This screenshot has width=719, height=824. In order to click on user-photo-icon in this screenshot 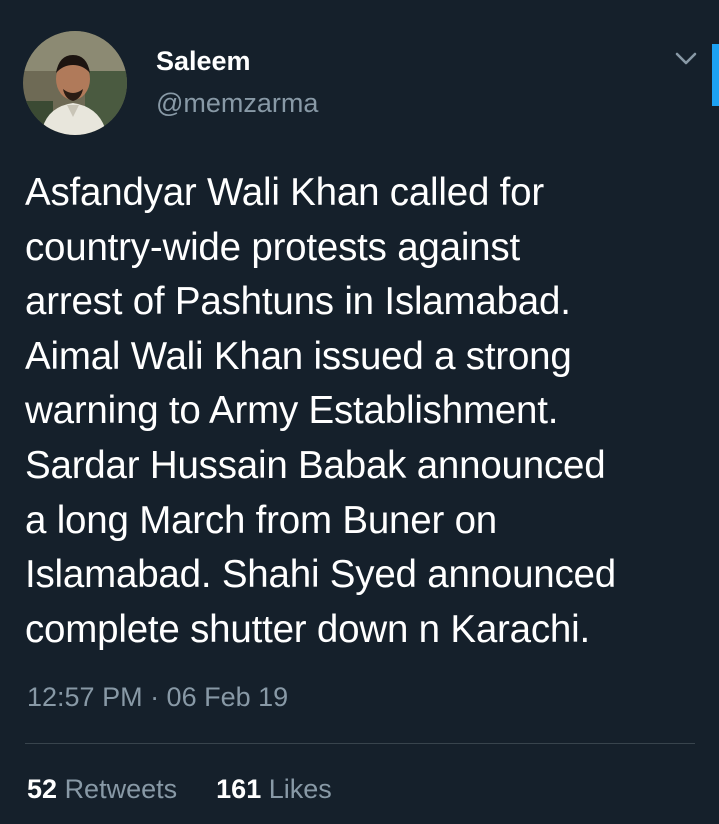, I will do `click(75, 83)`.